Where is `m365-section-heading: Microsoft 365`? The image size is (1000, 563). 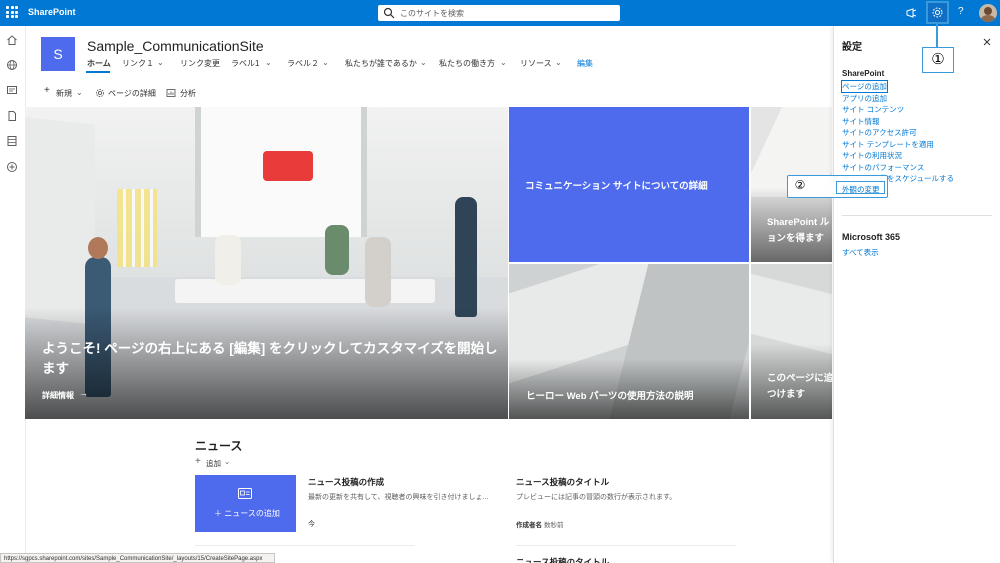 m365-section-heading: Microsoft 365 is located at coordinates (871, 237).